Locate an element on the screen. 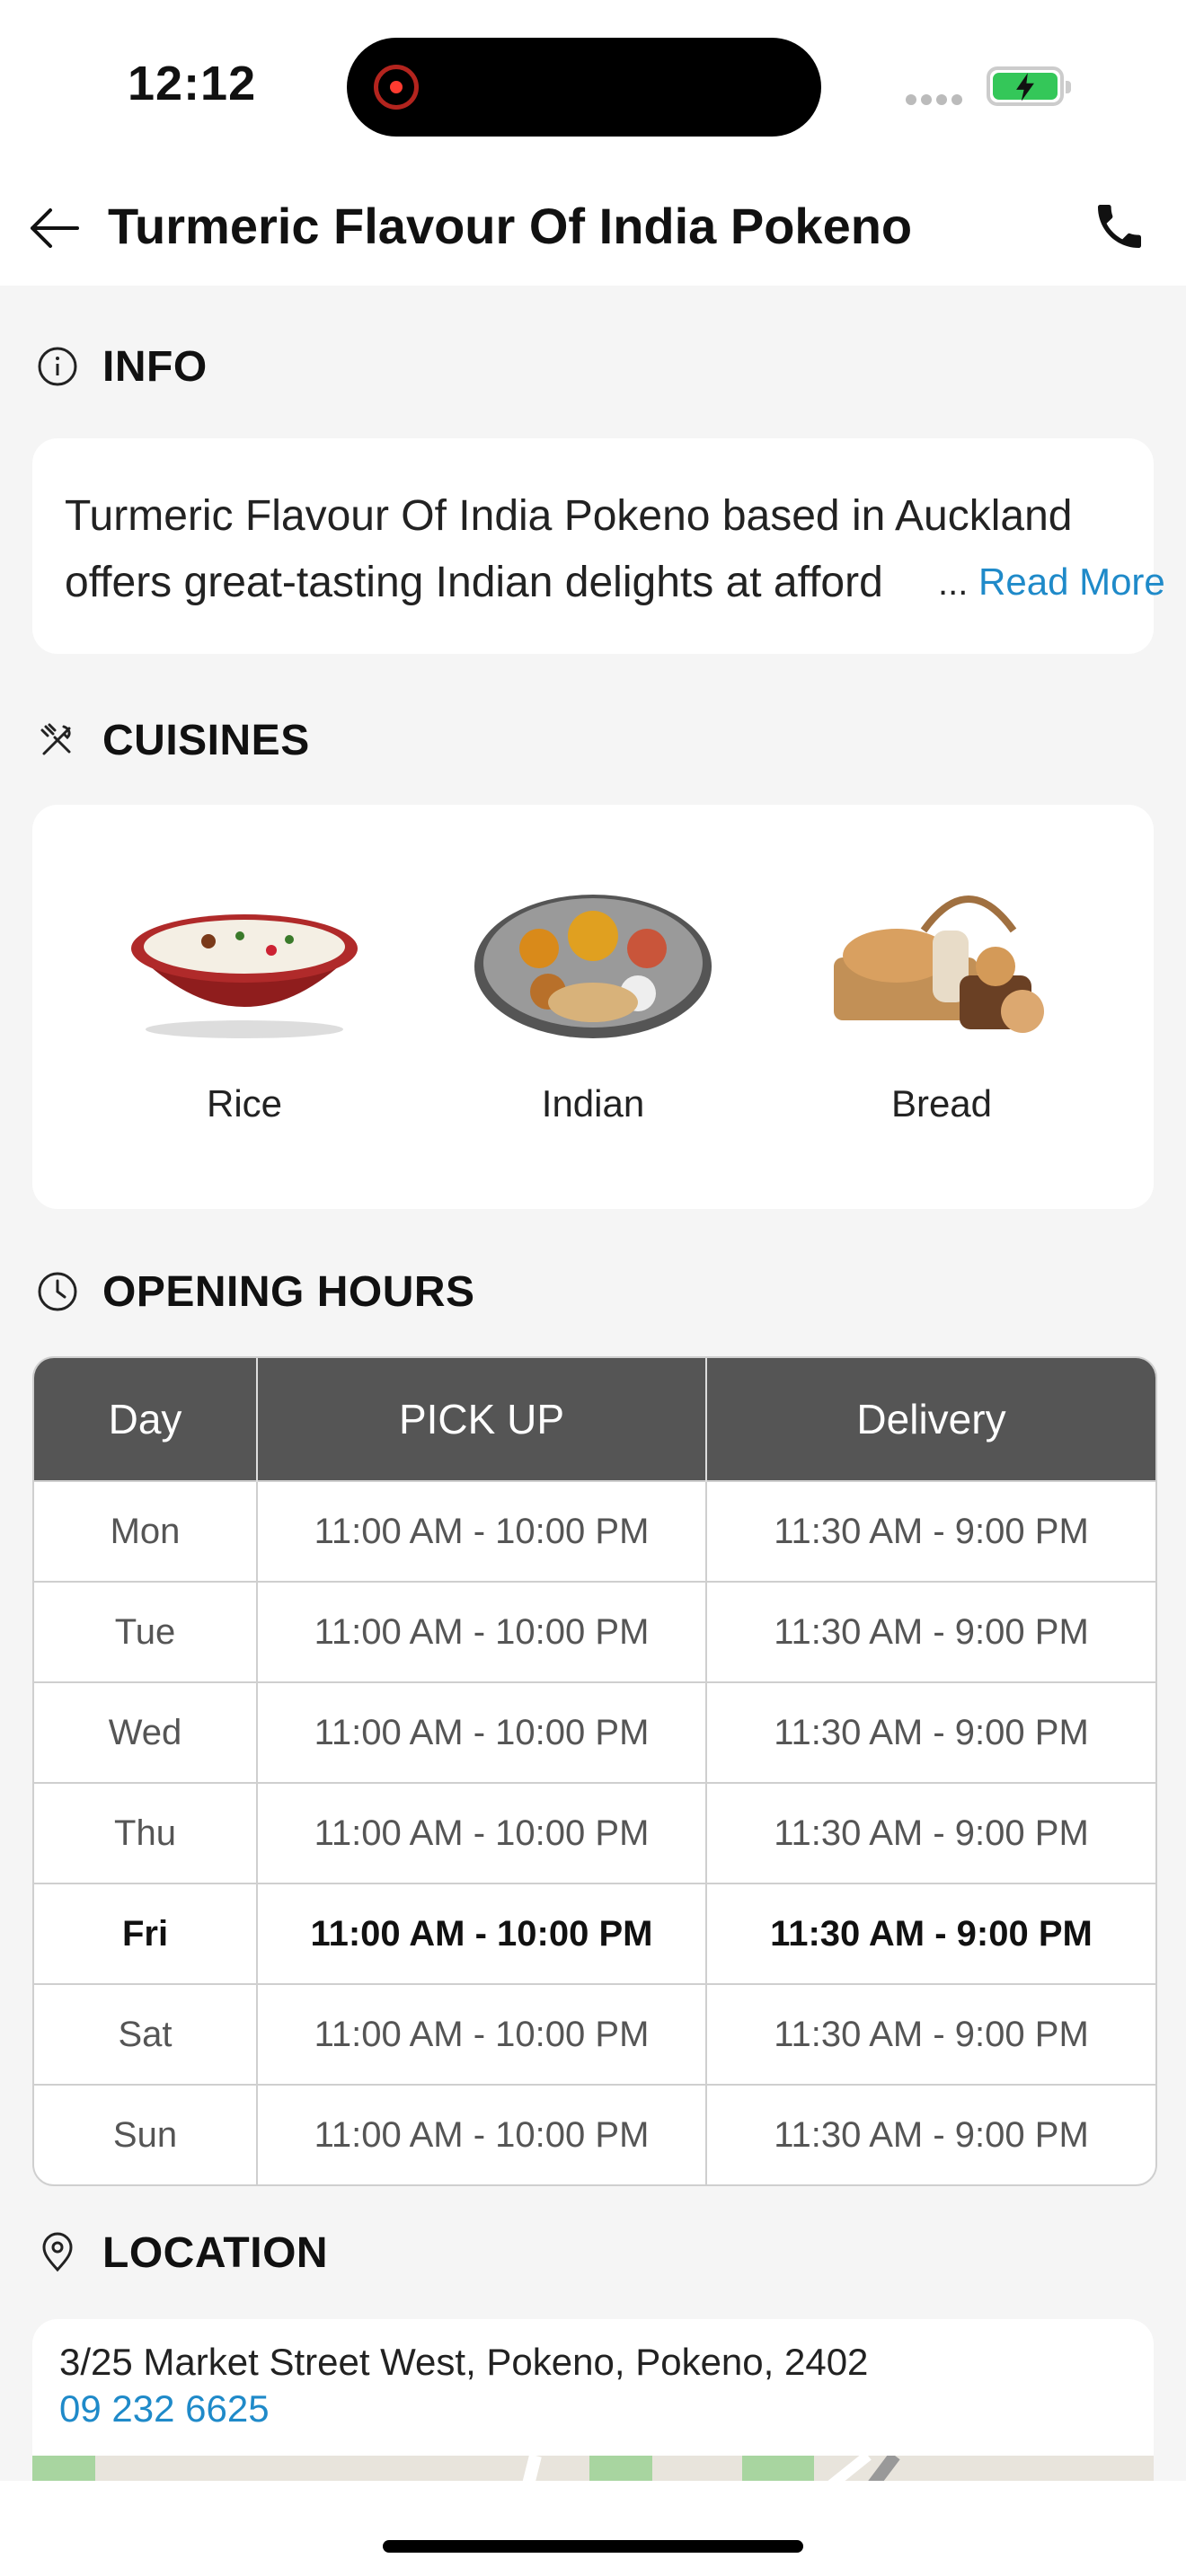 Image resolution: width=1186 pixels, height=2576 pixels. status-bar: 12:12 is located at coordinates (593, 85).